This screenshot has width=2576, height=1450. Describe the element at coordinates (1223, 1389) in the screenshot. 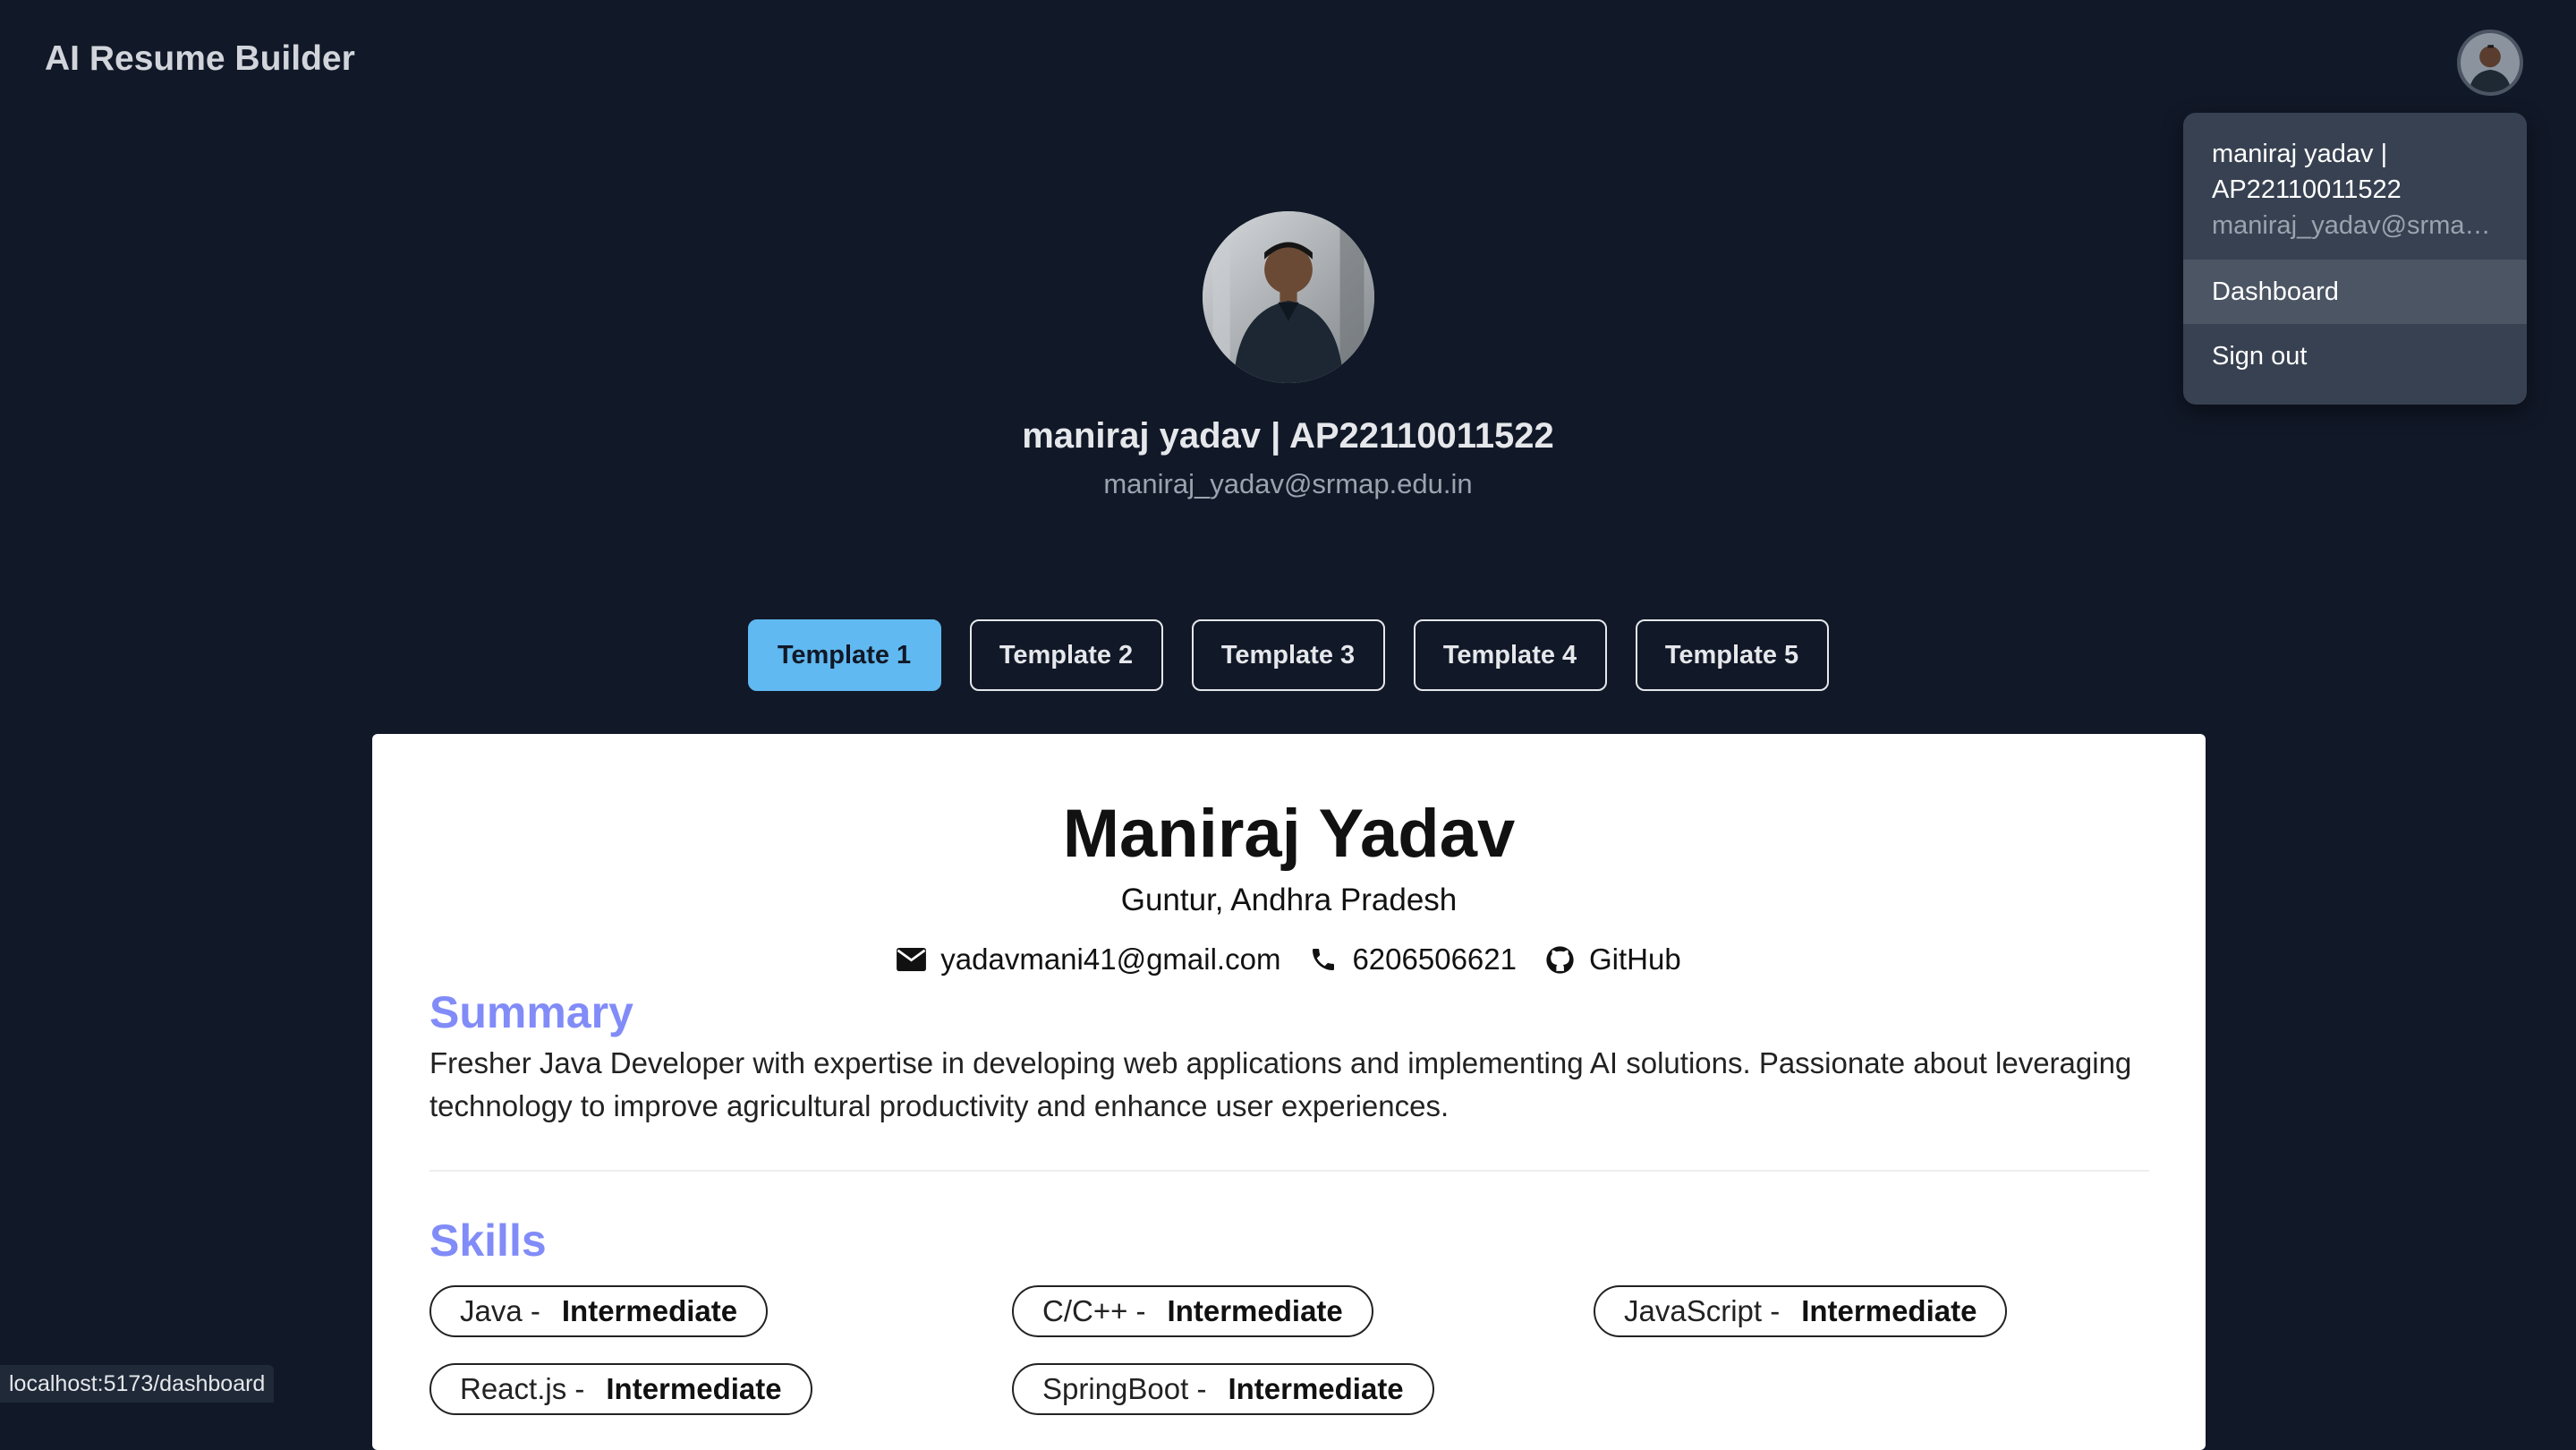

I see `skill-pill: SpringBoot - Intermediate` at that location.